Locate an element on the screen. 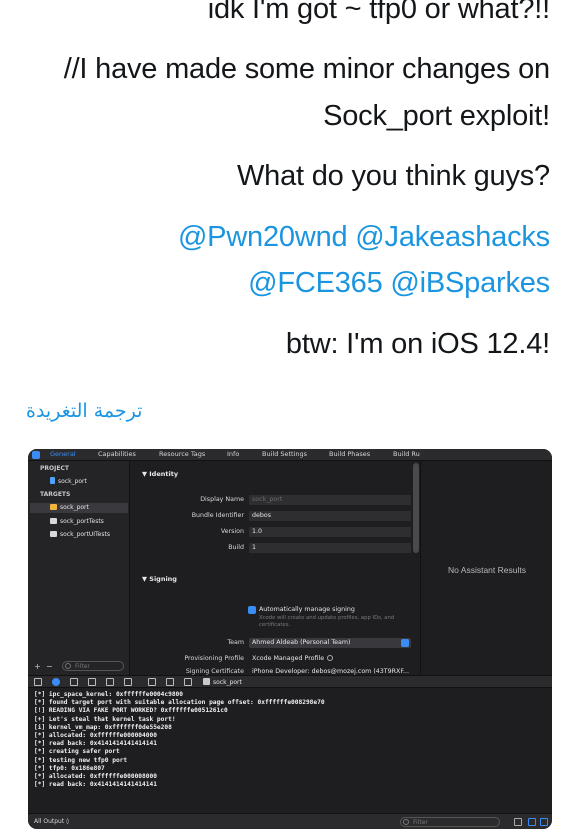 Image resolution: width=576 pixels, height=835 pixels. popup-arrows-icon is located at coordinates (405, 643).